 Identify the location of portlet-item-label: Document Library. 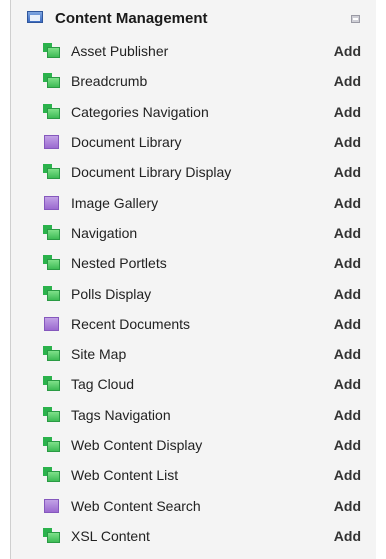
(126, 142).